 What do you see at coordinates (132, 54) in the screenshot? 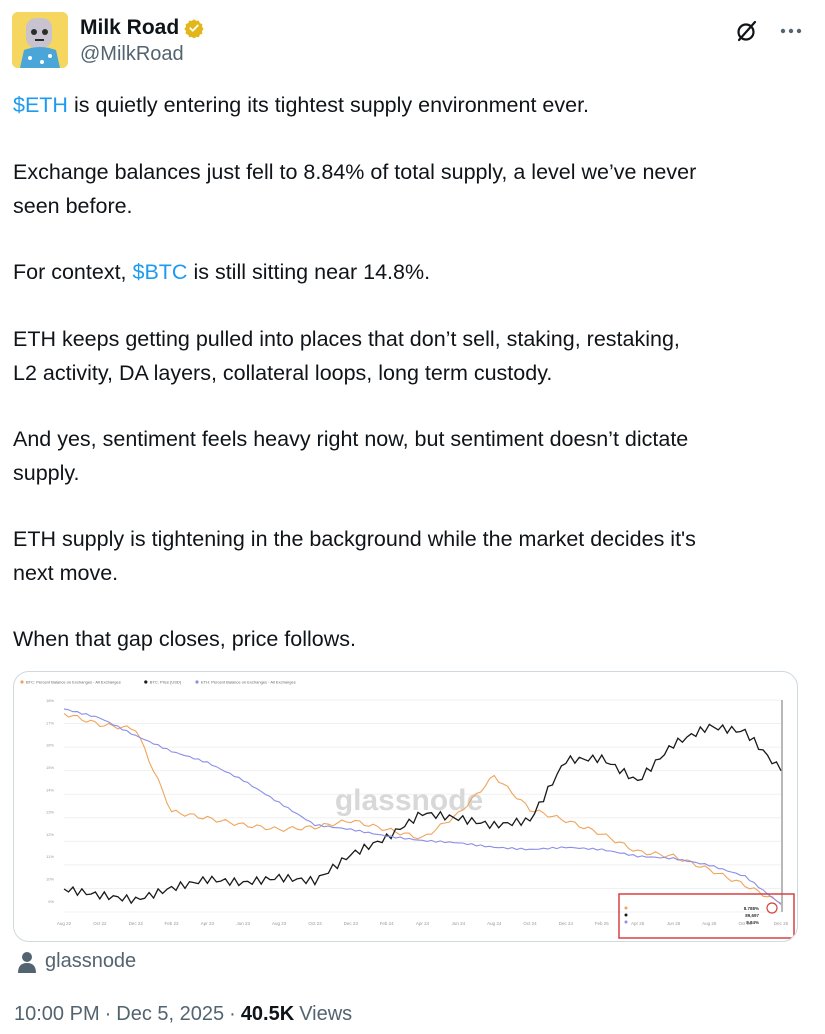
I see `author-handle: @MilkRoad` at bounding box center [132, 54].